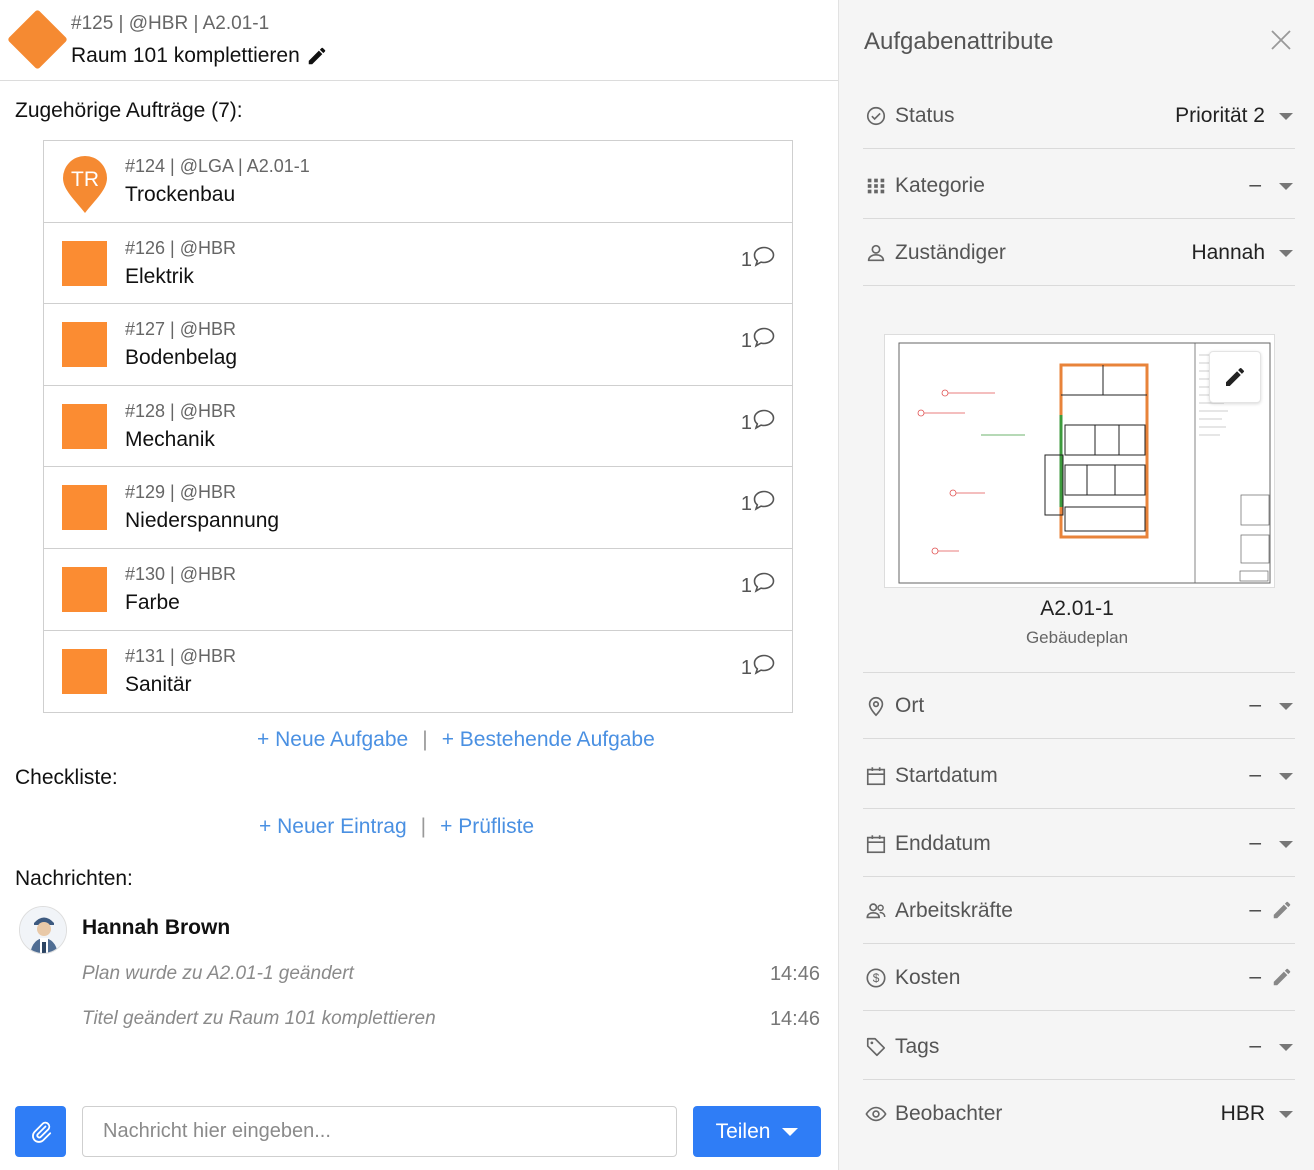  What do you see at coordinates (950, 252) in the screenshot?
I see `attr-label: Zuständiger` at bounding box center [950, 252].